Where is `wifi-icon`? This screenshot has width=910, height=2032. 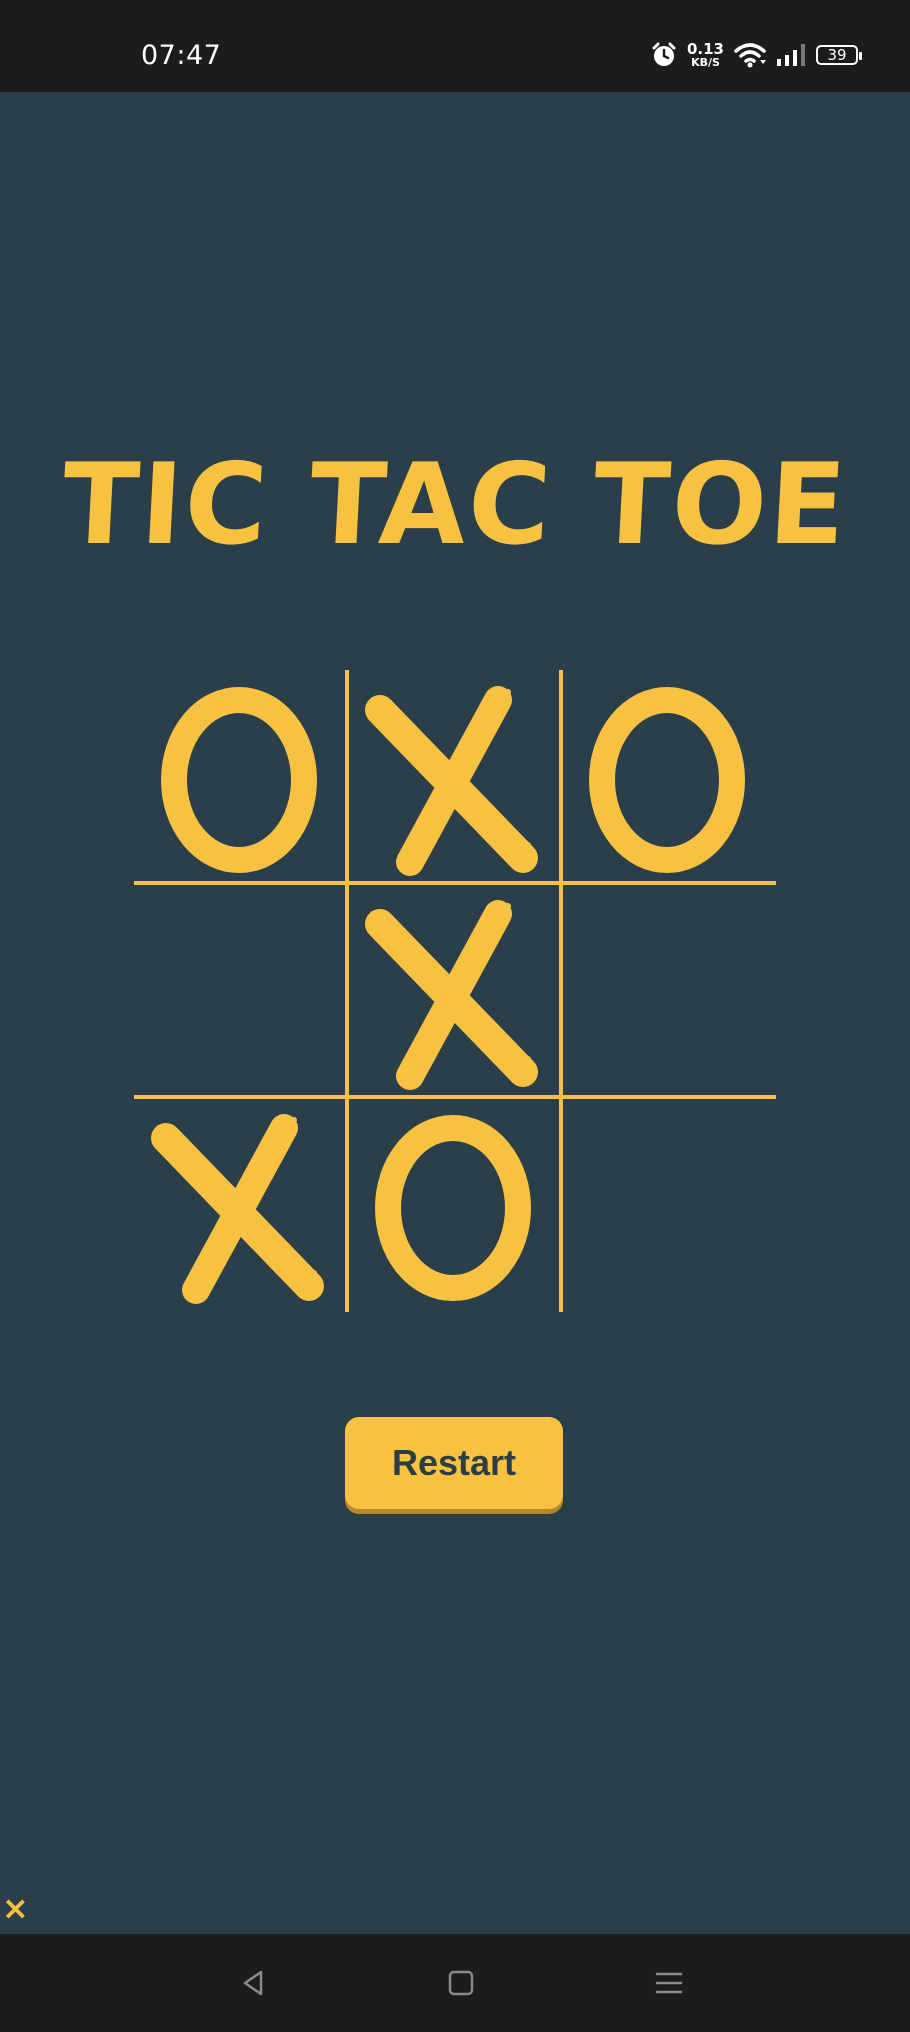
wifi-icon is located at coordinates (750, 55).